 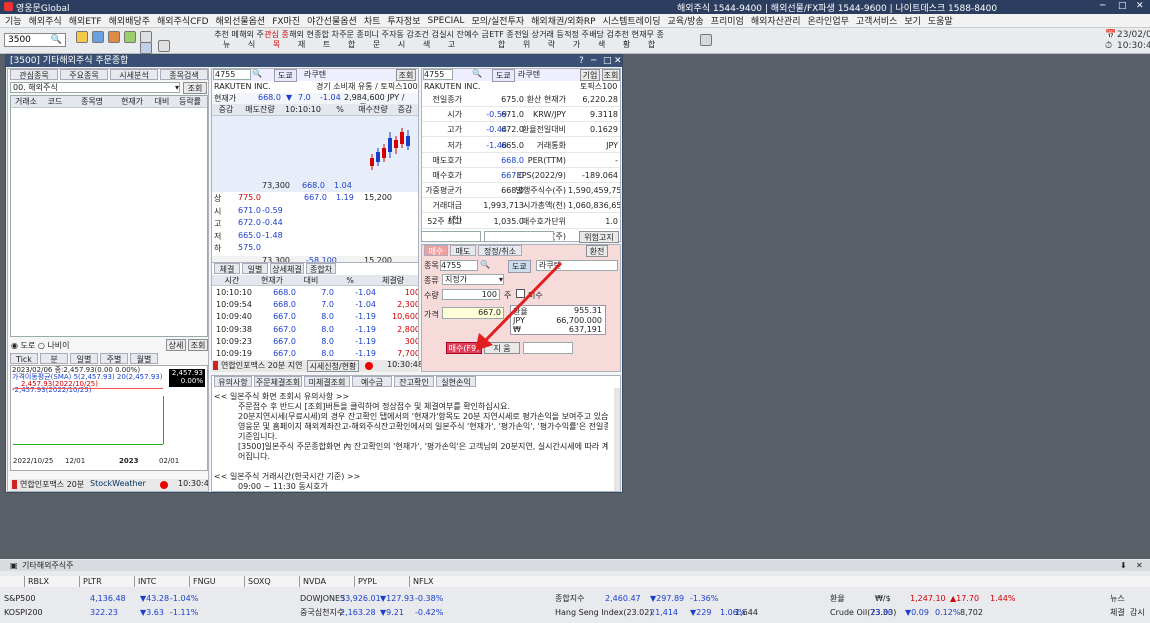 I want to click on menu-item-20: 도움말, so click(x=940, y=20).